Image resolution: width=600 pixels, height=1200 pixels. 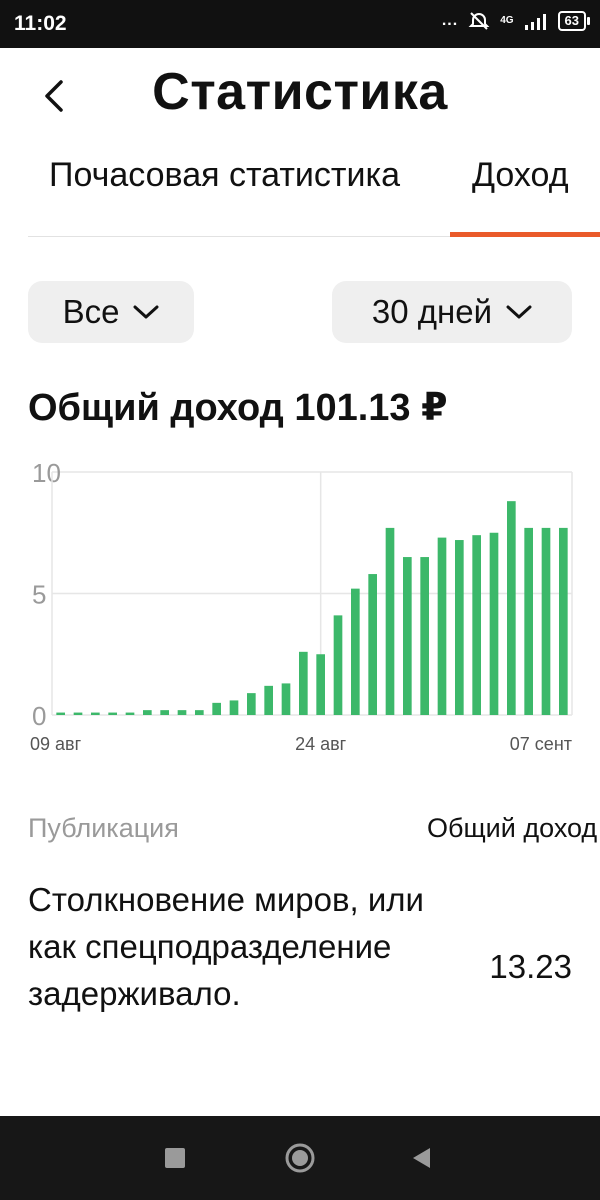 What do you see at coordinates (39, 716) in the screenshot?
I see `y-tick-label: 0` at bounding box center [39, 716].